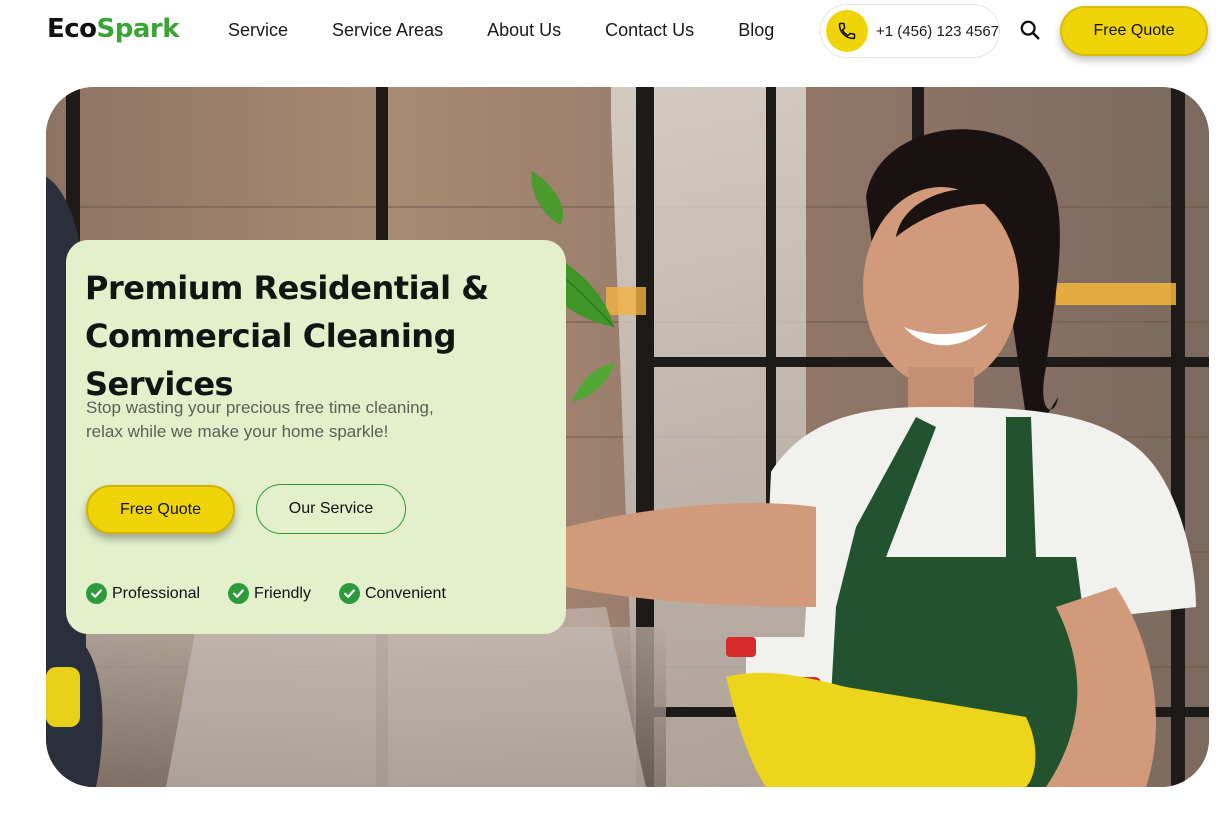 This screenshot has height=814, width=1229. I want to click on feature-list: Professional Friendly Convenient, so click(280, 593).